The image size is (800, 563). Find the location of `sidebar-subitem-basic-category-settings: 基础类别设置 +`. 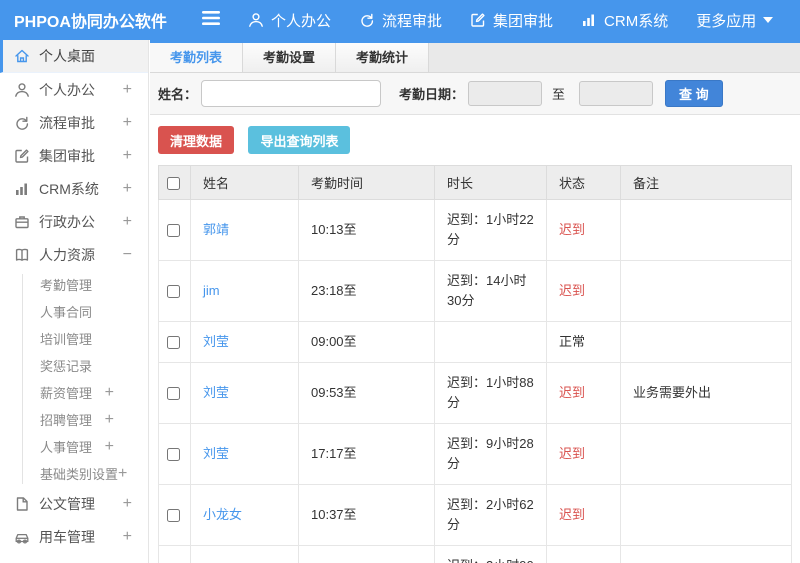

sidebar-subitem-basic-category-settings: 基础类别设置 + is located at coordinates (74, 473).